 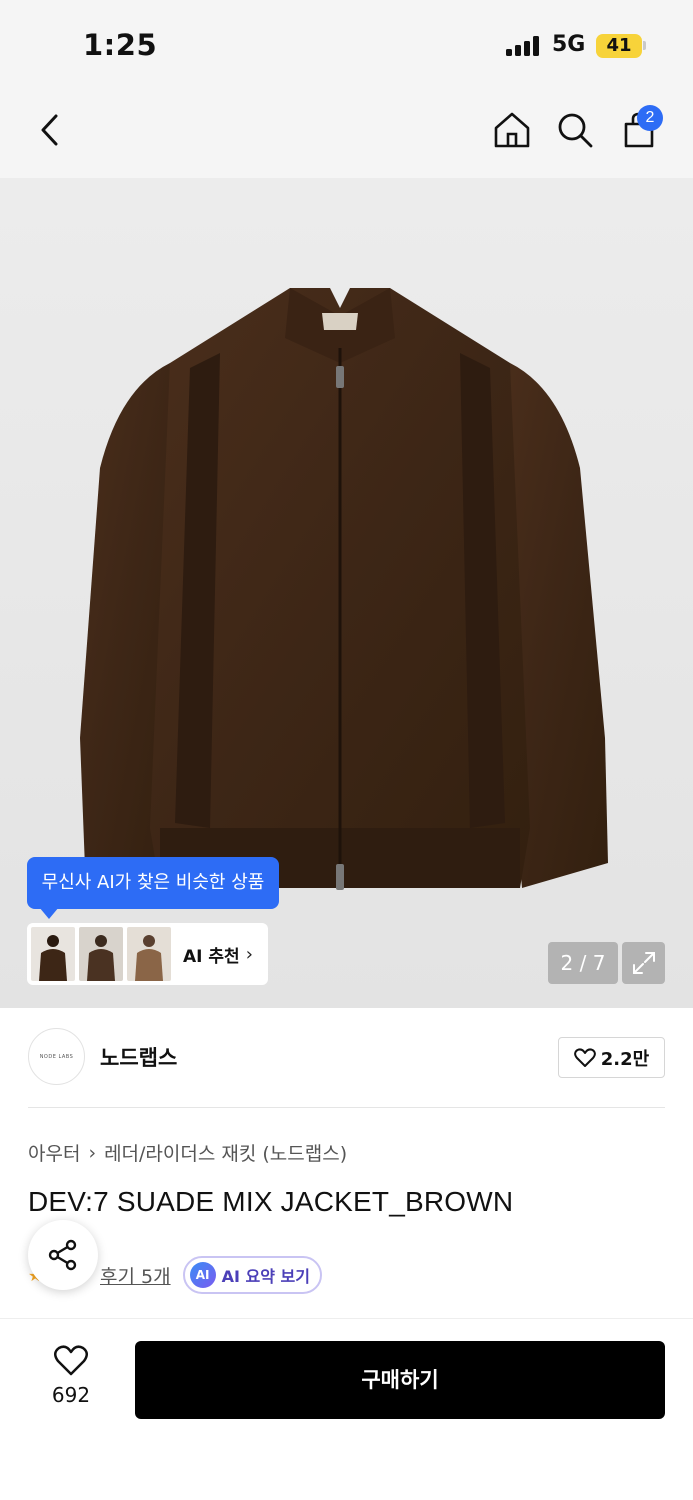 I want to click on brand-like-button: 2.2만, so click(x=611, y=1057).